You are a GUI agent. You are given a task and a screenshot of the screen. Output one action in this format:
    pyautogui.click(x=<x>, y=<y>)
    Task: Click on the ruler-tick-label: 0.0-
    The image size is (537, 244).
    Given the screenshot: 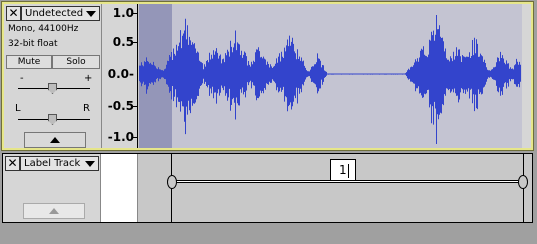 What is the action you would take?
    pyautogui.click(x=120, y=74)
    